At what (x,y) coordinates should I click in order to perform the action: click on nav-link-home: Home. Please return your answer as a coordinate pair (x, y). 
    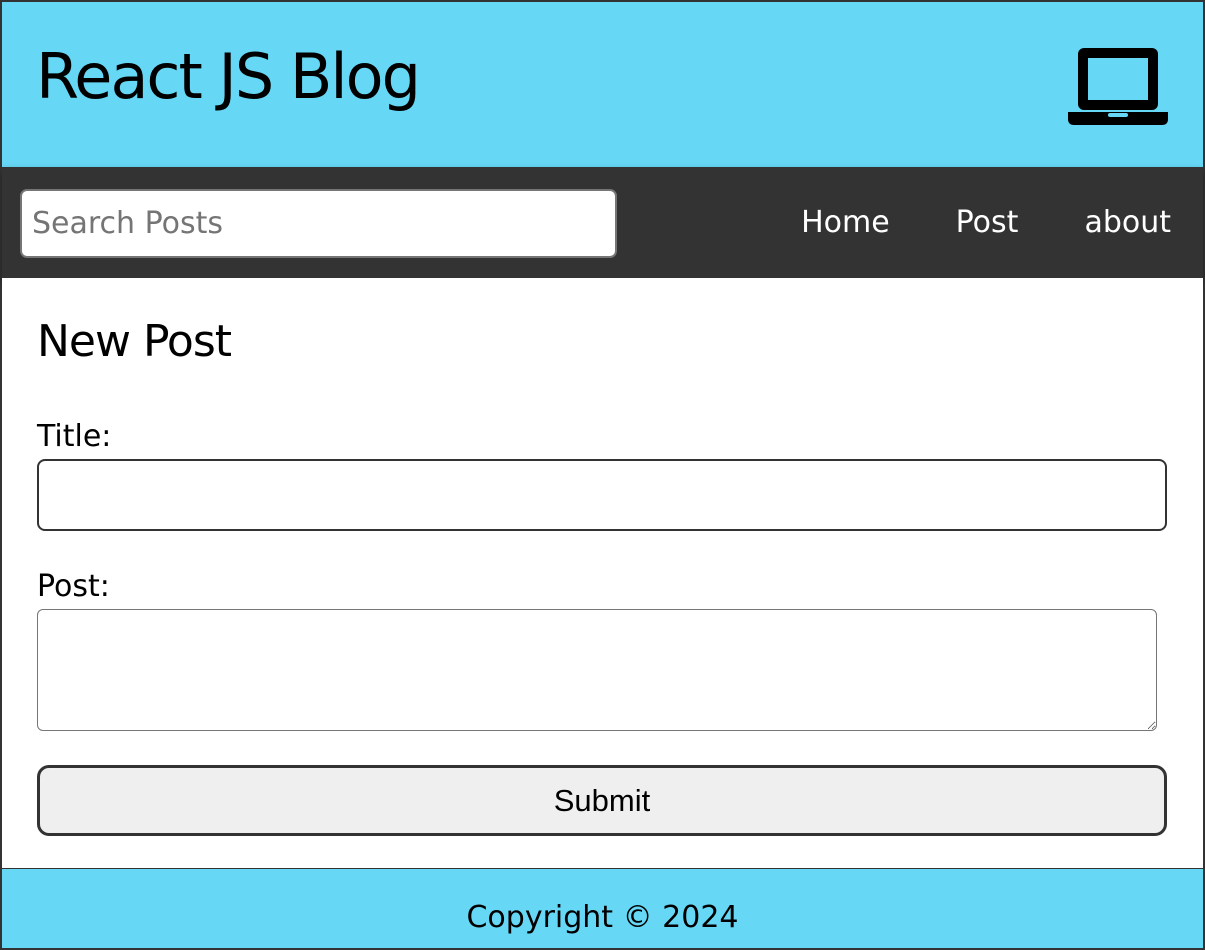
    Looking at the image, I should click on (845, 222).